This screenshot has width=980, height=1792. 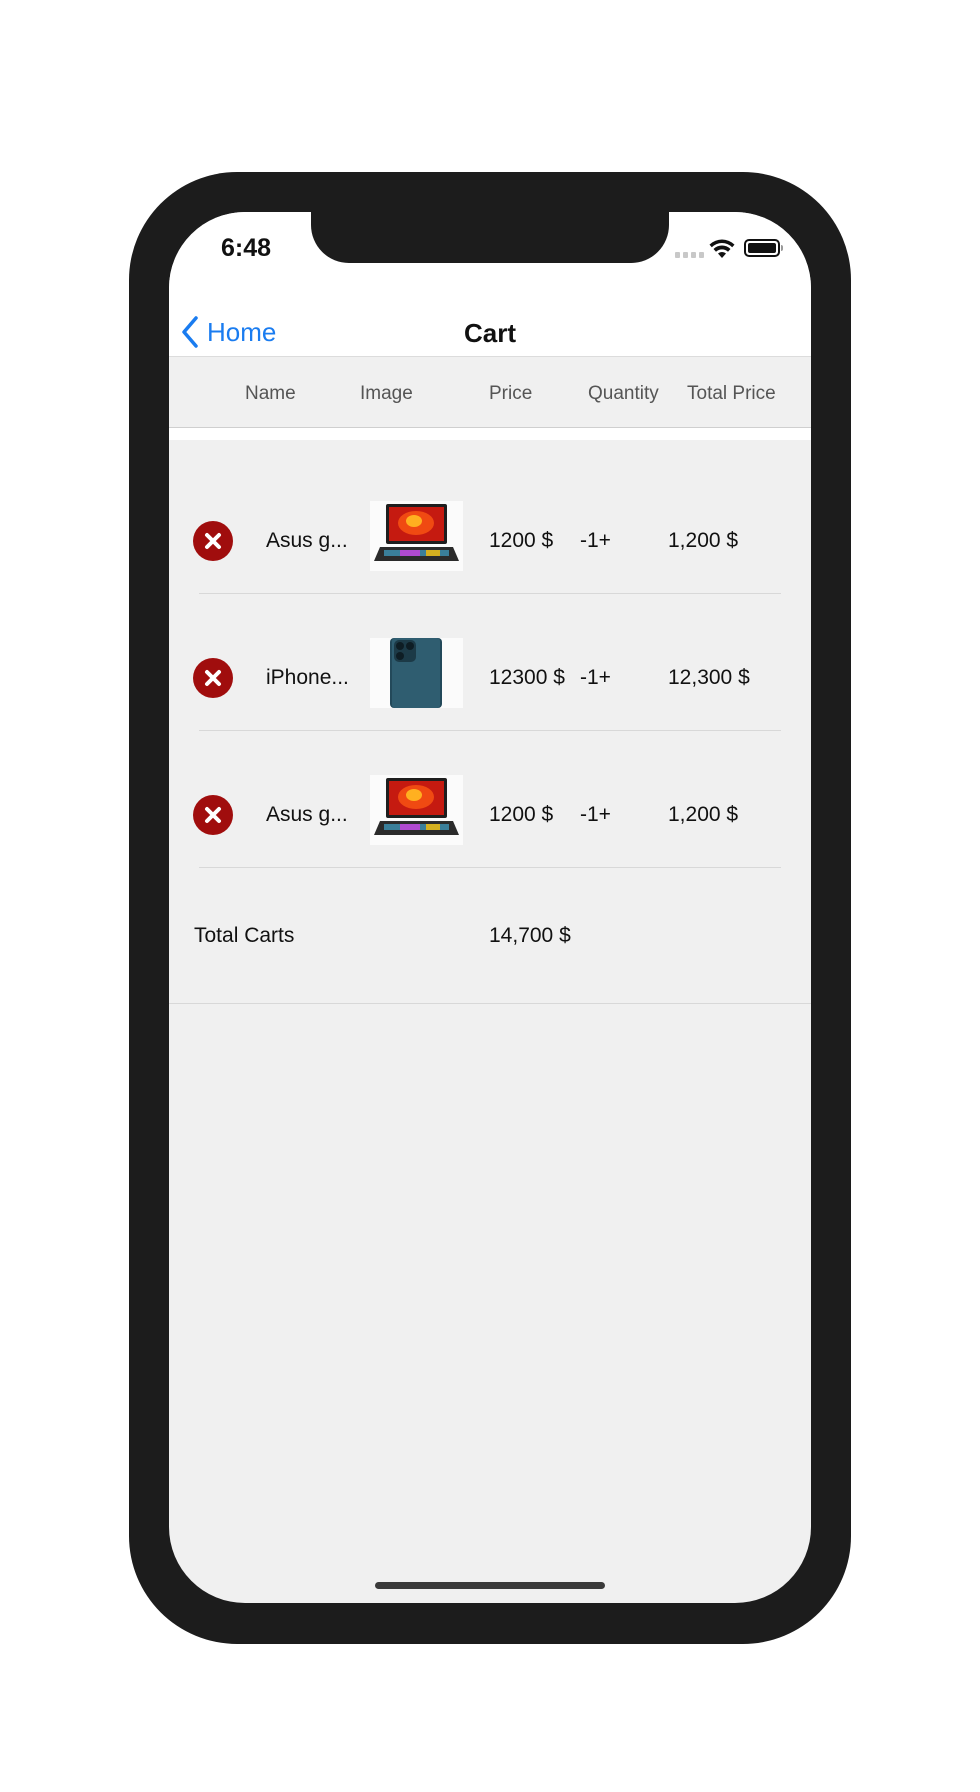 What do you see at coordinates (490, 712) in the screenshot?
I see `cart-row: iPhone... 12300 $ -1+ 12,300 $` at bounding box center [490, 712].